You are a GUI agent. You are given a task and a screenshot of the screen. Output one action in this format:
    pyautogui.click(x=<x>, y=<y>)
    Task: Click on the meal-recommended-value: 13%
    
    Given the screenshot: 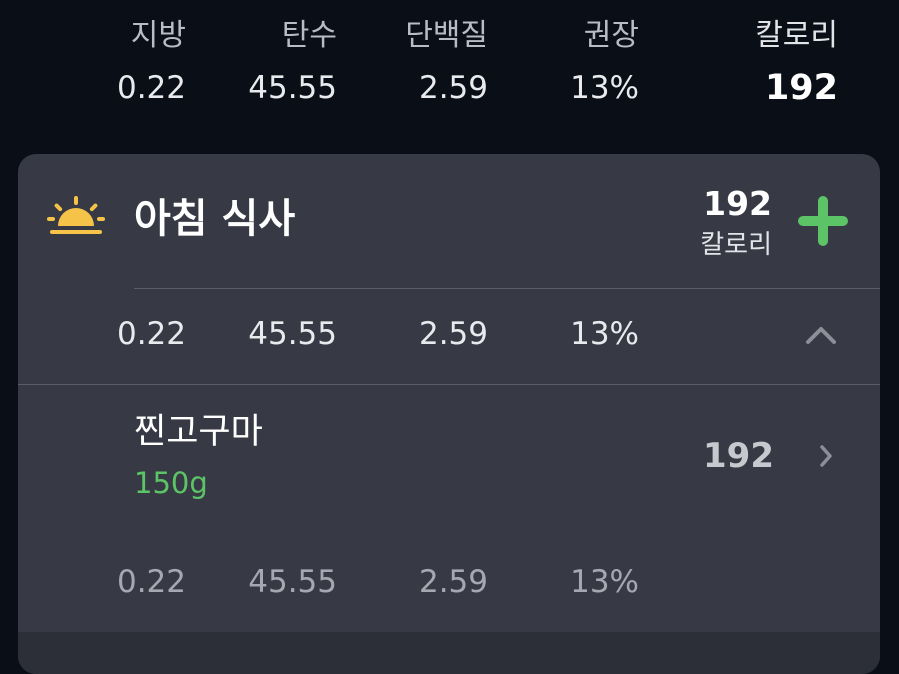 What is the action you would take?
    pyautogui.click(x=604, y=334)
    